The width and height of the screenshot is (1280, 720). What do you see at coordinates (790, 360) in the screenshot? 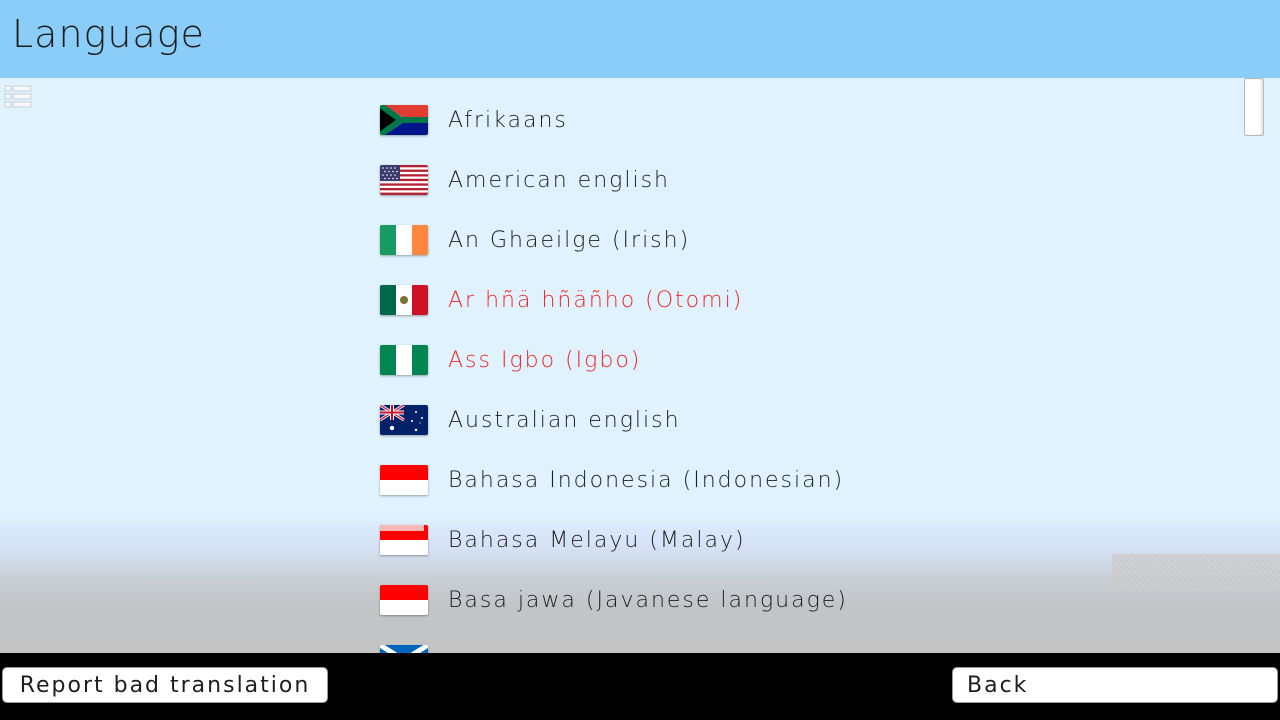
I see `language-item-igbo: Ass Igbo (Igbo)` at bounding box center [790, 360].